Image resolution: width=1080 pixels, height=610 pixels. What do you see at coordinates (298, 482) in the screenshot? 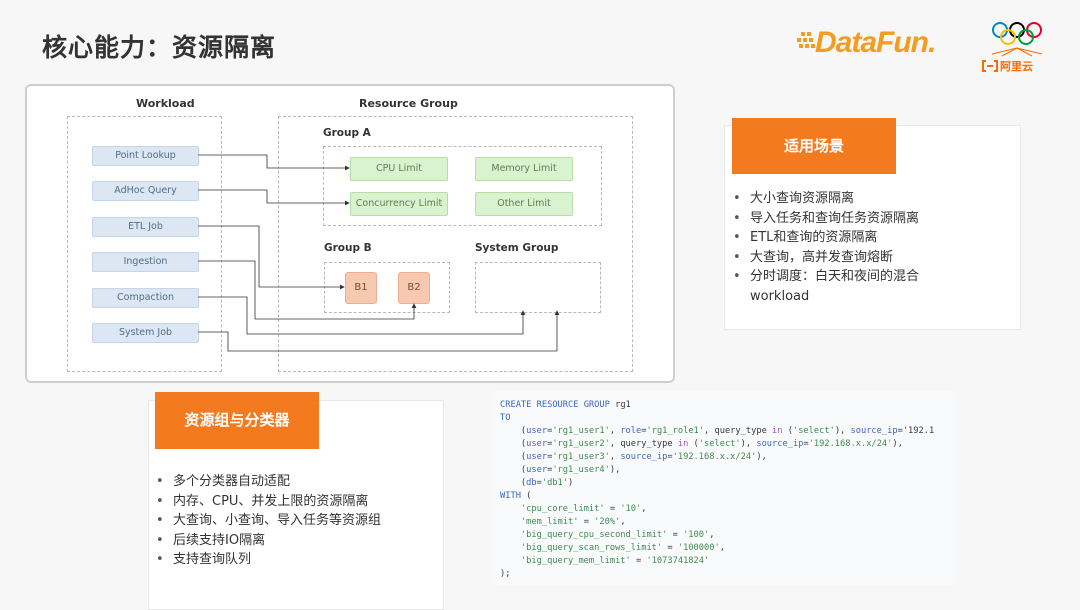
I see `classifier-item: 多个分类器自动适配` at bounding box center [298, 482].